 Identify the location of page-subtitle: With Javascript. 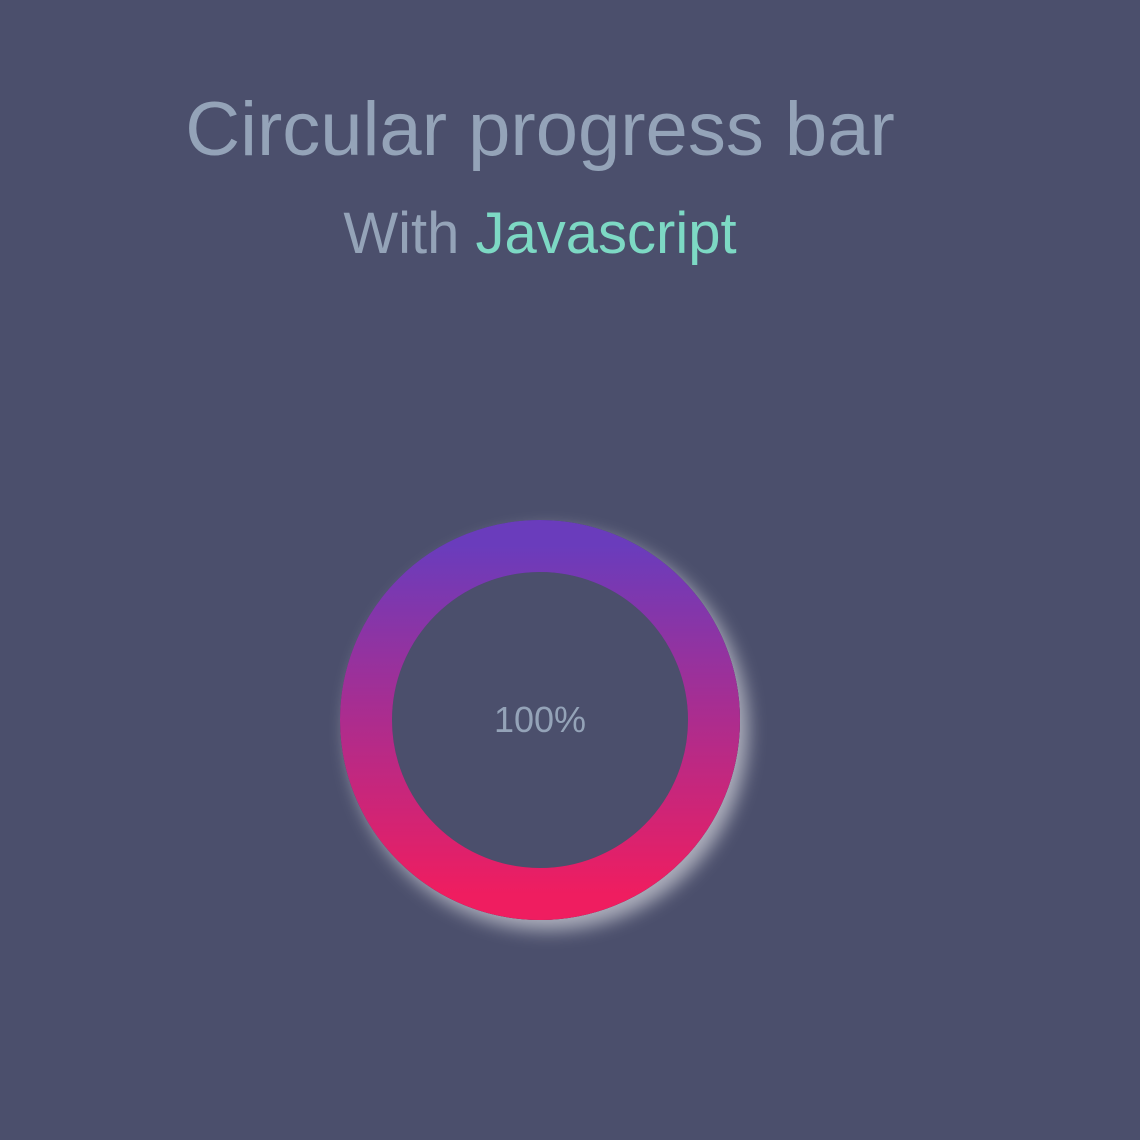
(540, 234).